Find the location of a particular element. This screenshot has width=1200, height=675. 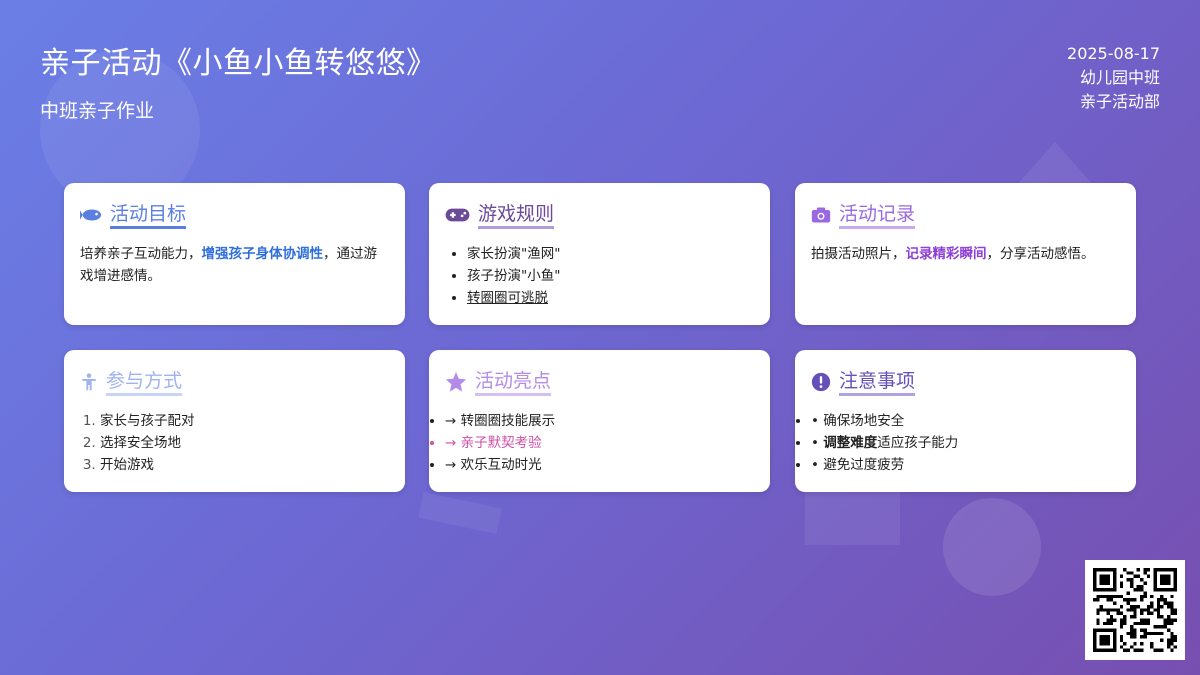

list-item: 家长扮演"渔网" is located at coordinates (610, 254).